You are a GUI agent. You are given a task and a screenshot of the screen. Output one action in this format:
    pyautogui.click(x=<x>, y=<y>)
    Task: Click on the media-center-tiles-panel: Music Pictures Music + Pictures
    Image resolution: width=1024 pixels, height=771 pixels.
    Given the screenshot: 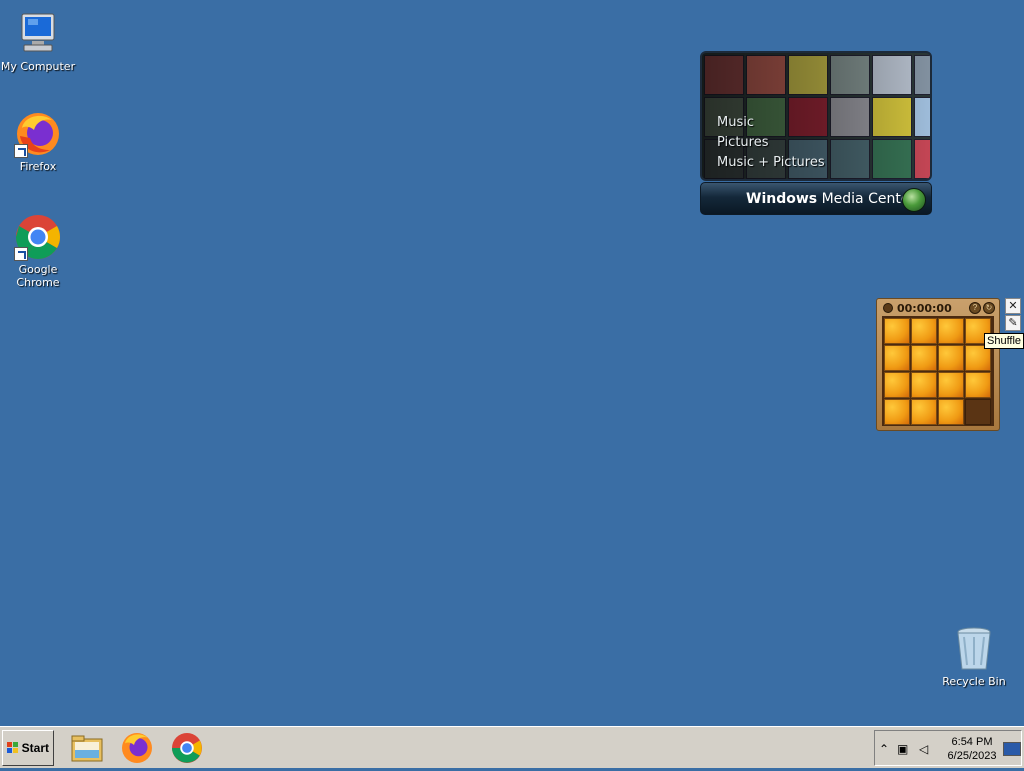 What is the action you would take?
    pyautogui.click(x=816, y=116)
    